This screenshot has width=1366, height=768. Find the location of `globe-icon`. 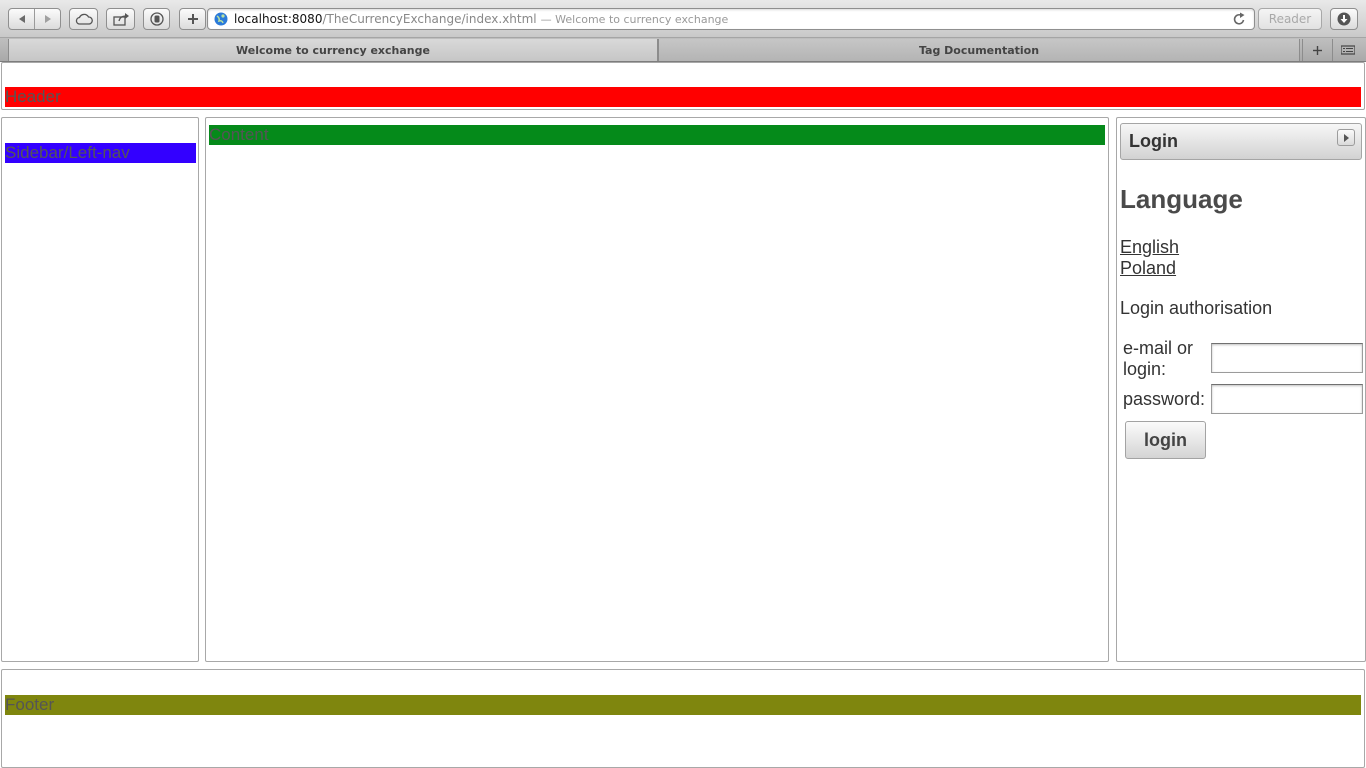

globe-icon is located at coordinates (221, 19).